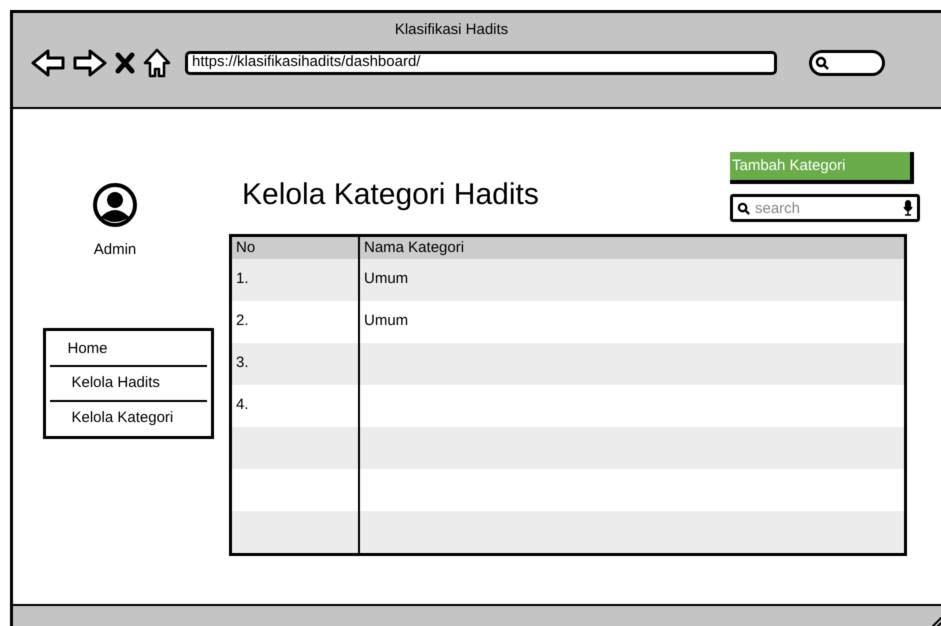  Describe the element at coordinates (242, 320) in the screenshot. I see `table-cell: 2.` at that location.